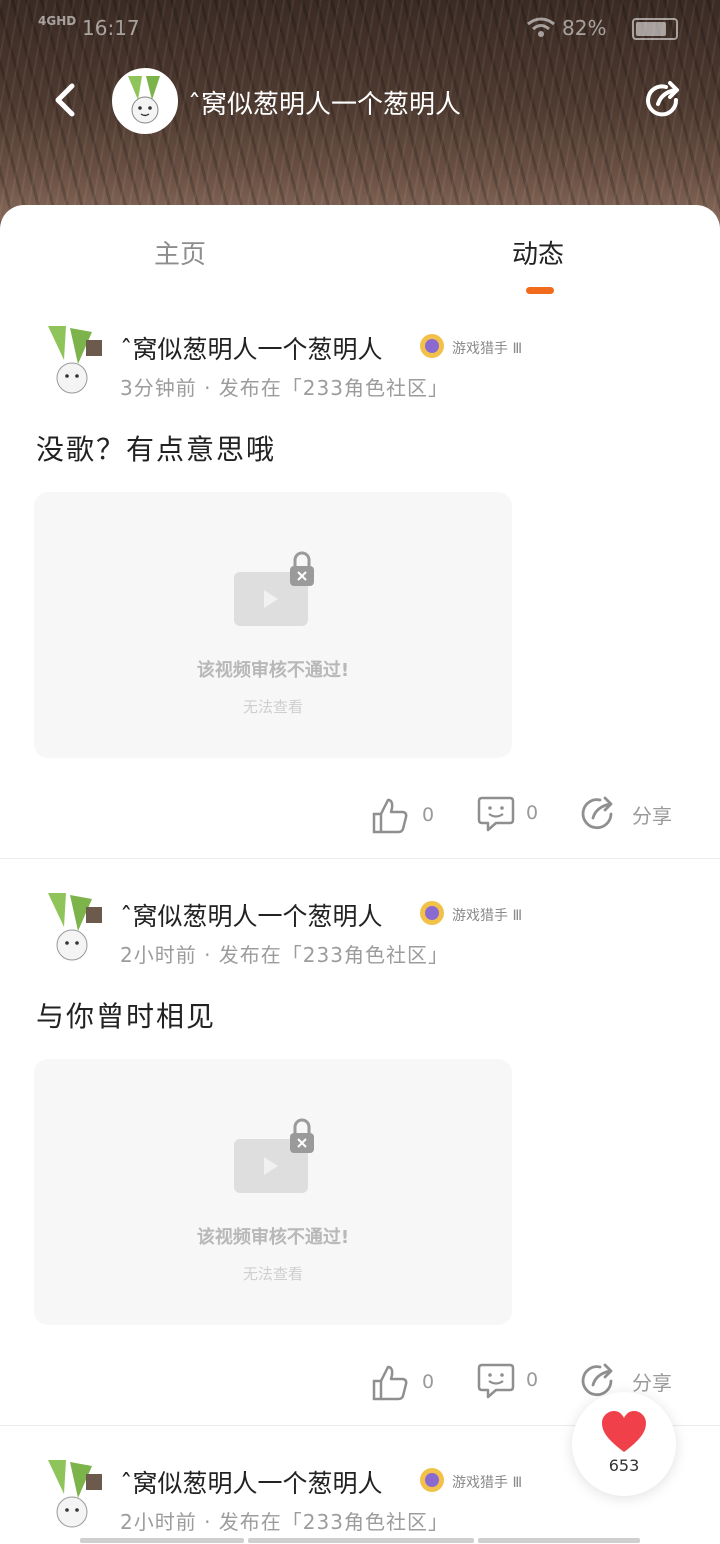 The height and width of the screenshot is (1544, 720). What do you see at coordinates (57, 21) in the screenshot?
I see `network-indicator: 4GHD` at bounding box center [57, 21].